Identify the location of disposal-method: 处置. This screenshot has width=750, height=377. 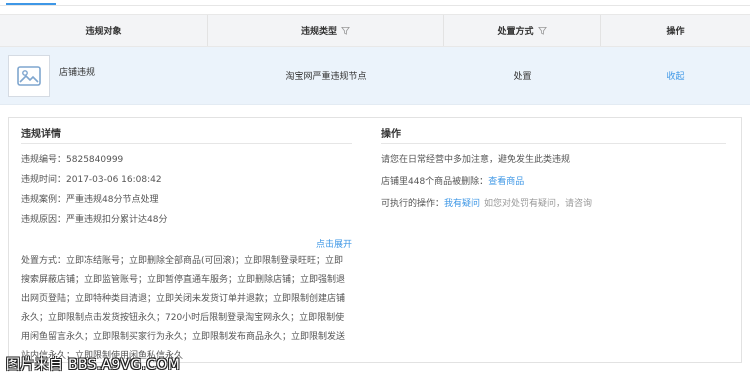
(522, 77).